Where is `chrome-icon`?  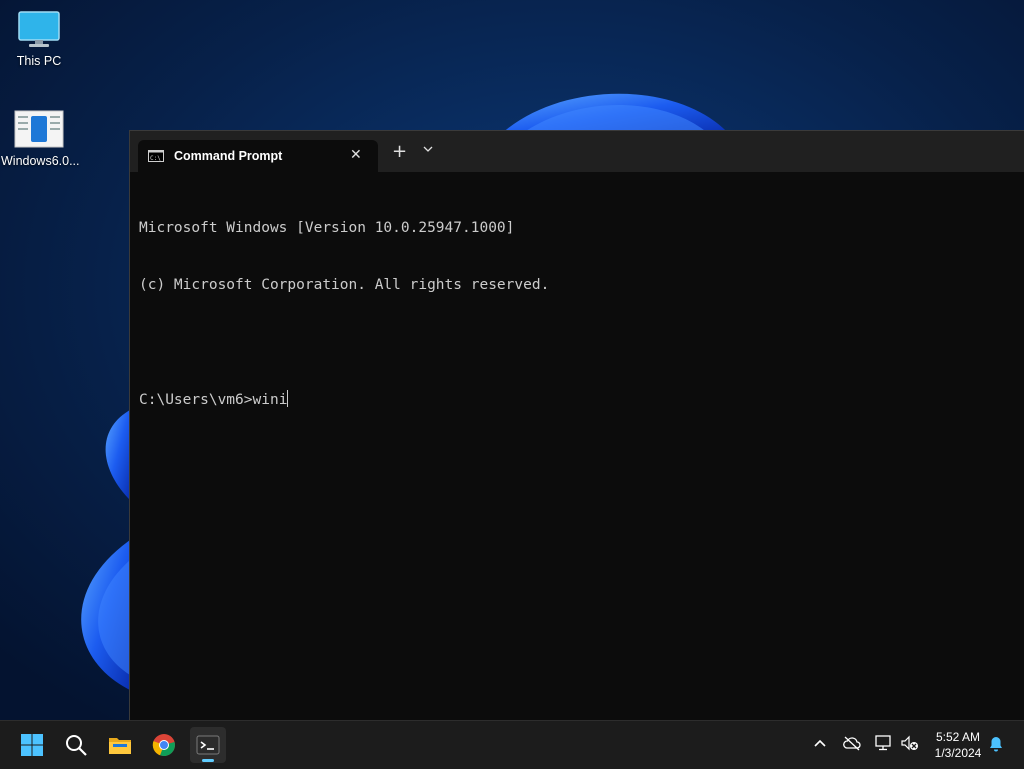
chrome-icon is located at coordinates (163, 745).